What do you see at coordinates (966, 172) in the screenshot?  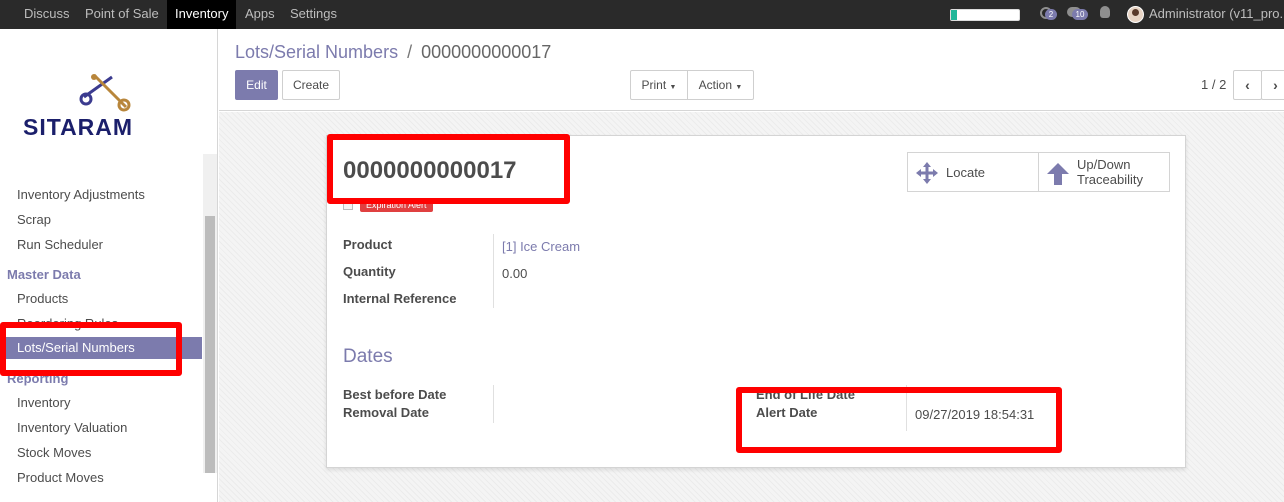 I see `locate-label: Locate` at bounding box center [966, 172].